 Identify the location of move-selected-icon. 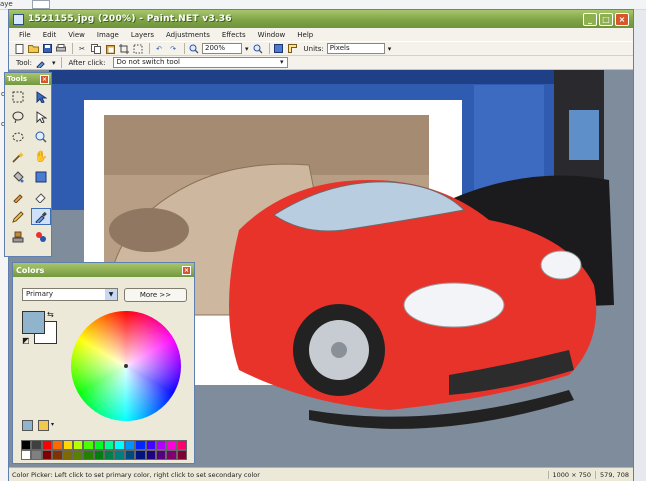
(41, 116).